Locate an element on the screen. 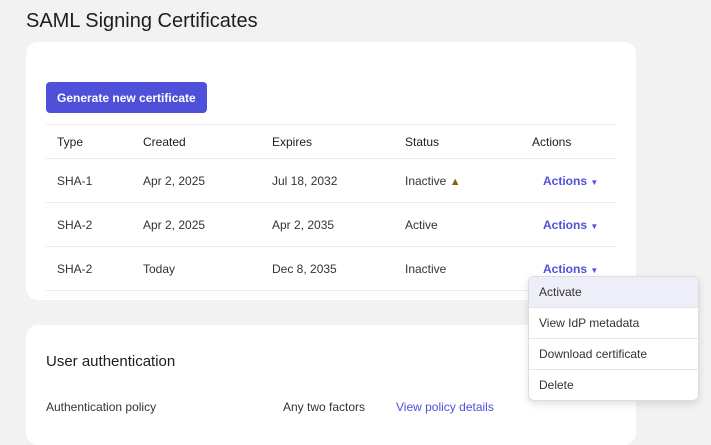  cell-status: Inactive ▲ is located at coordinates (457, 180).